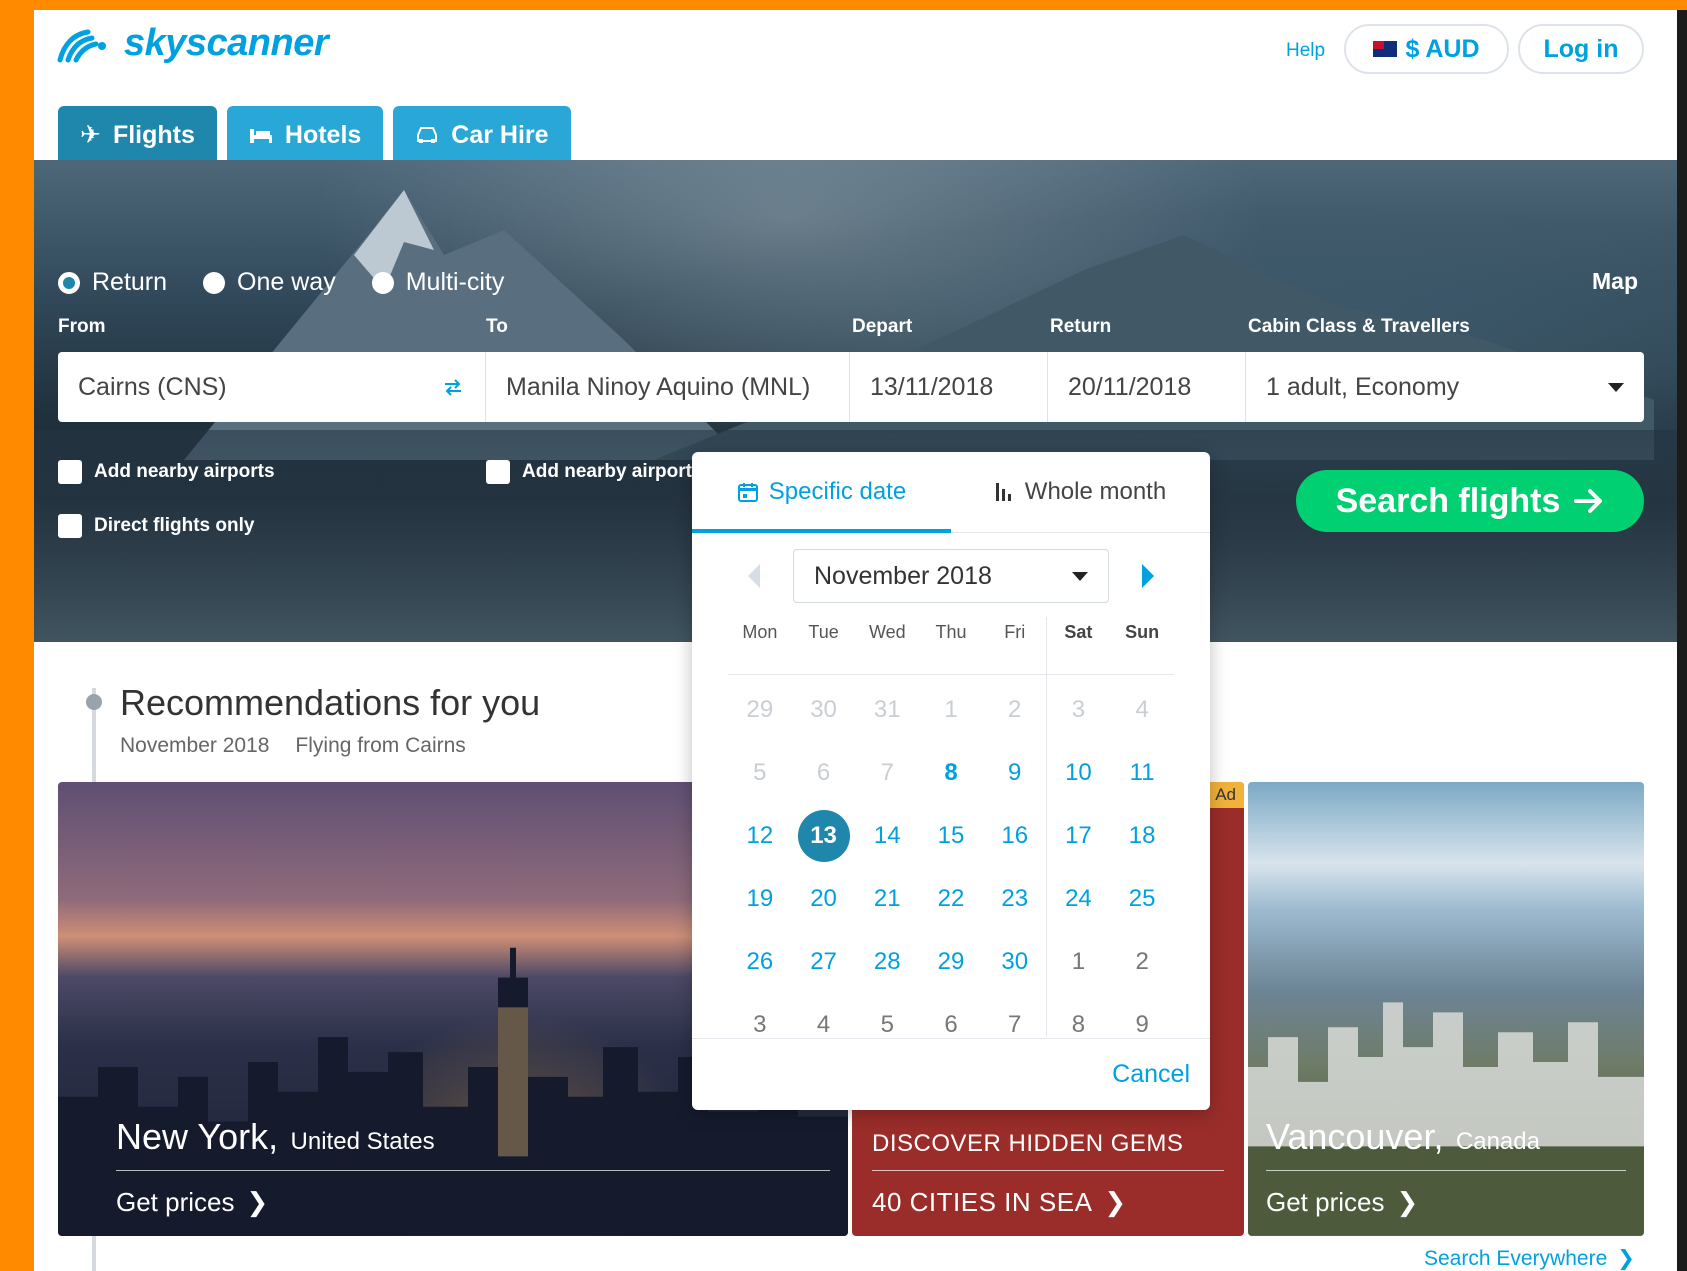 The height and width of the screenshot is (1271, 1687). Describe the element at coordinates (257, 1202) in the screenshot. I see `chevron-right-icon: ❯` at that location.